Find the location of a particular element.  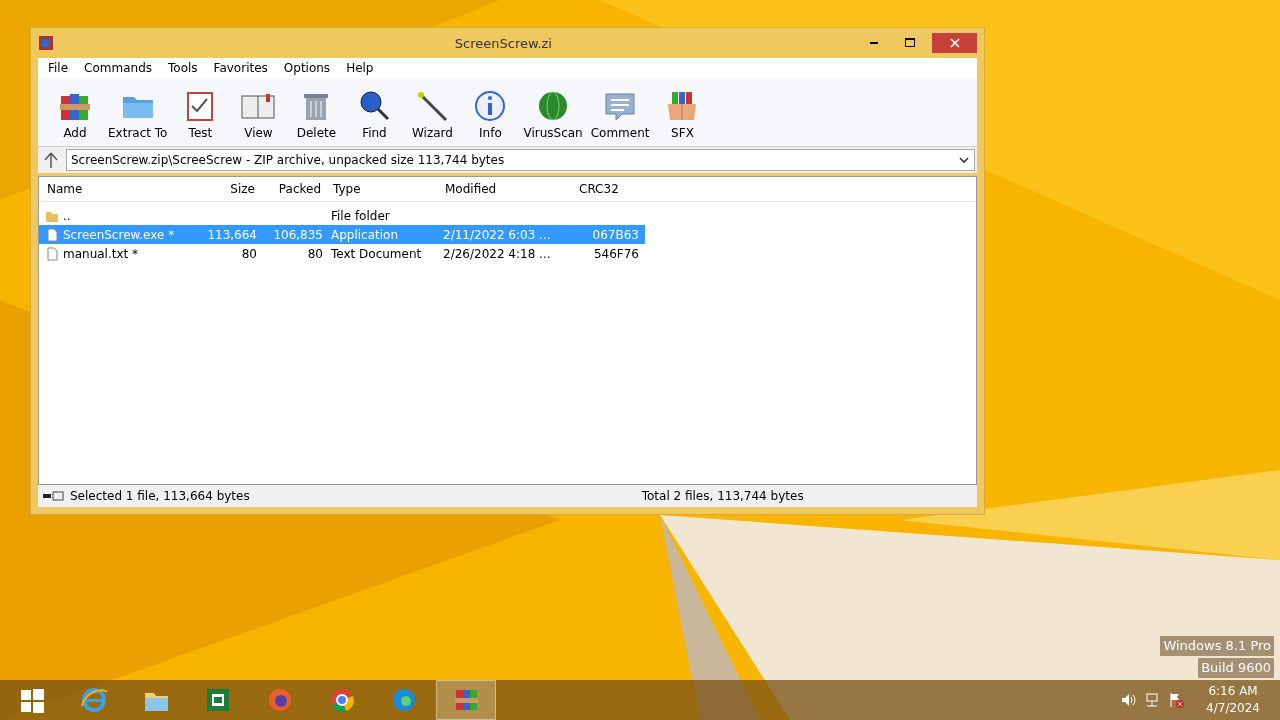

table-cell-text: Application is located at coordinates (365, 234).